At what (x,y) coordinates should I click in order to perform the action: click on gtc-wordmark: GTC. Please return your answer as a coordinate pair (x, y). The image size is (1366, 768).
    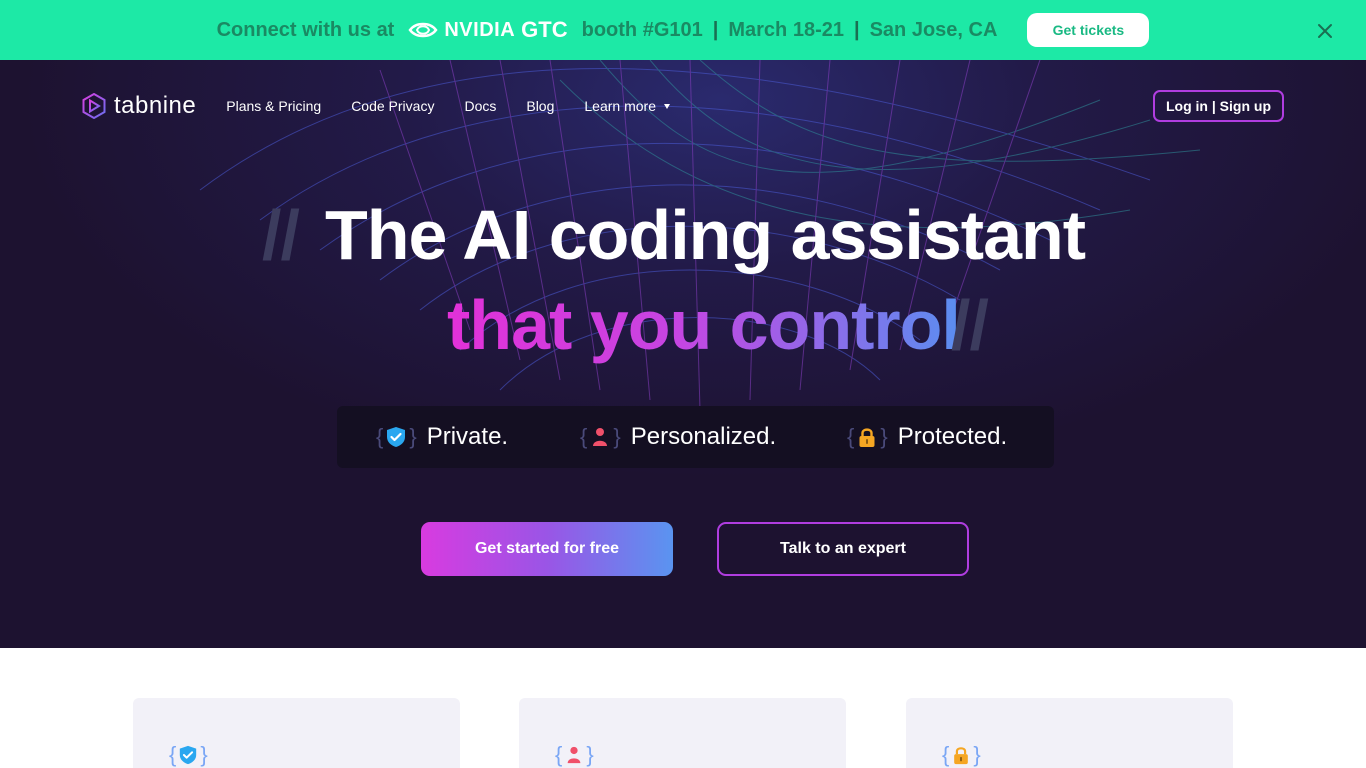
    Looking at the image, I should click on (544, 29).